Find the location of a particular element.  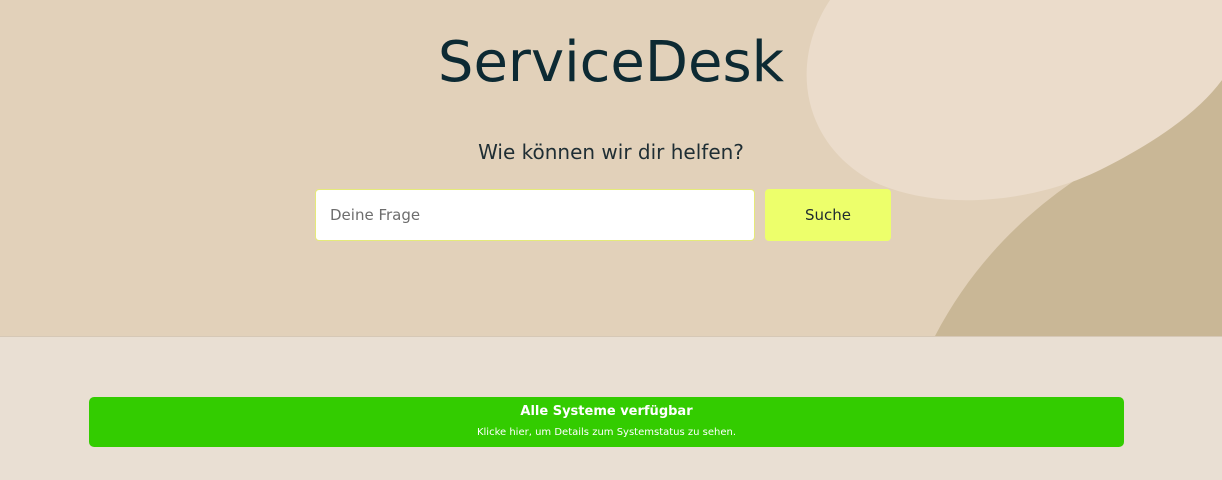

status-title: Alle Systeme verfügbar is located at coordinates (606, 411).